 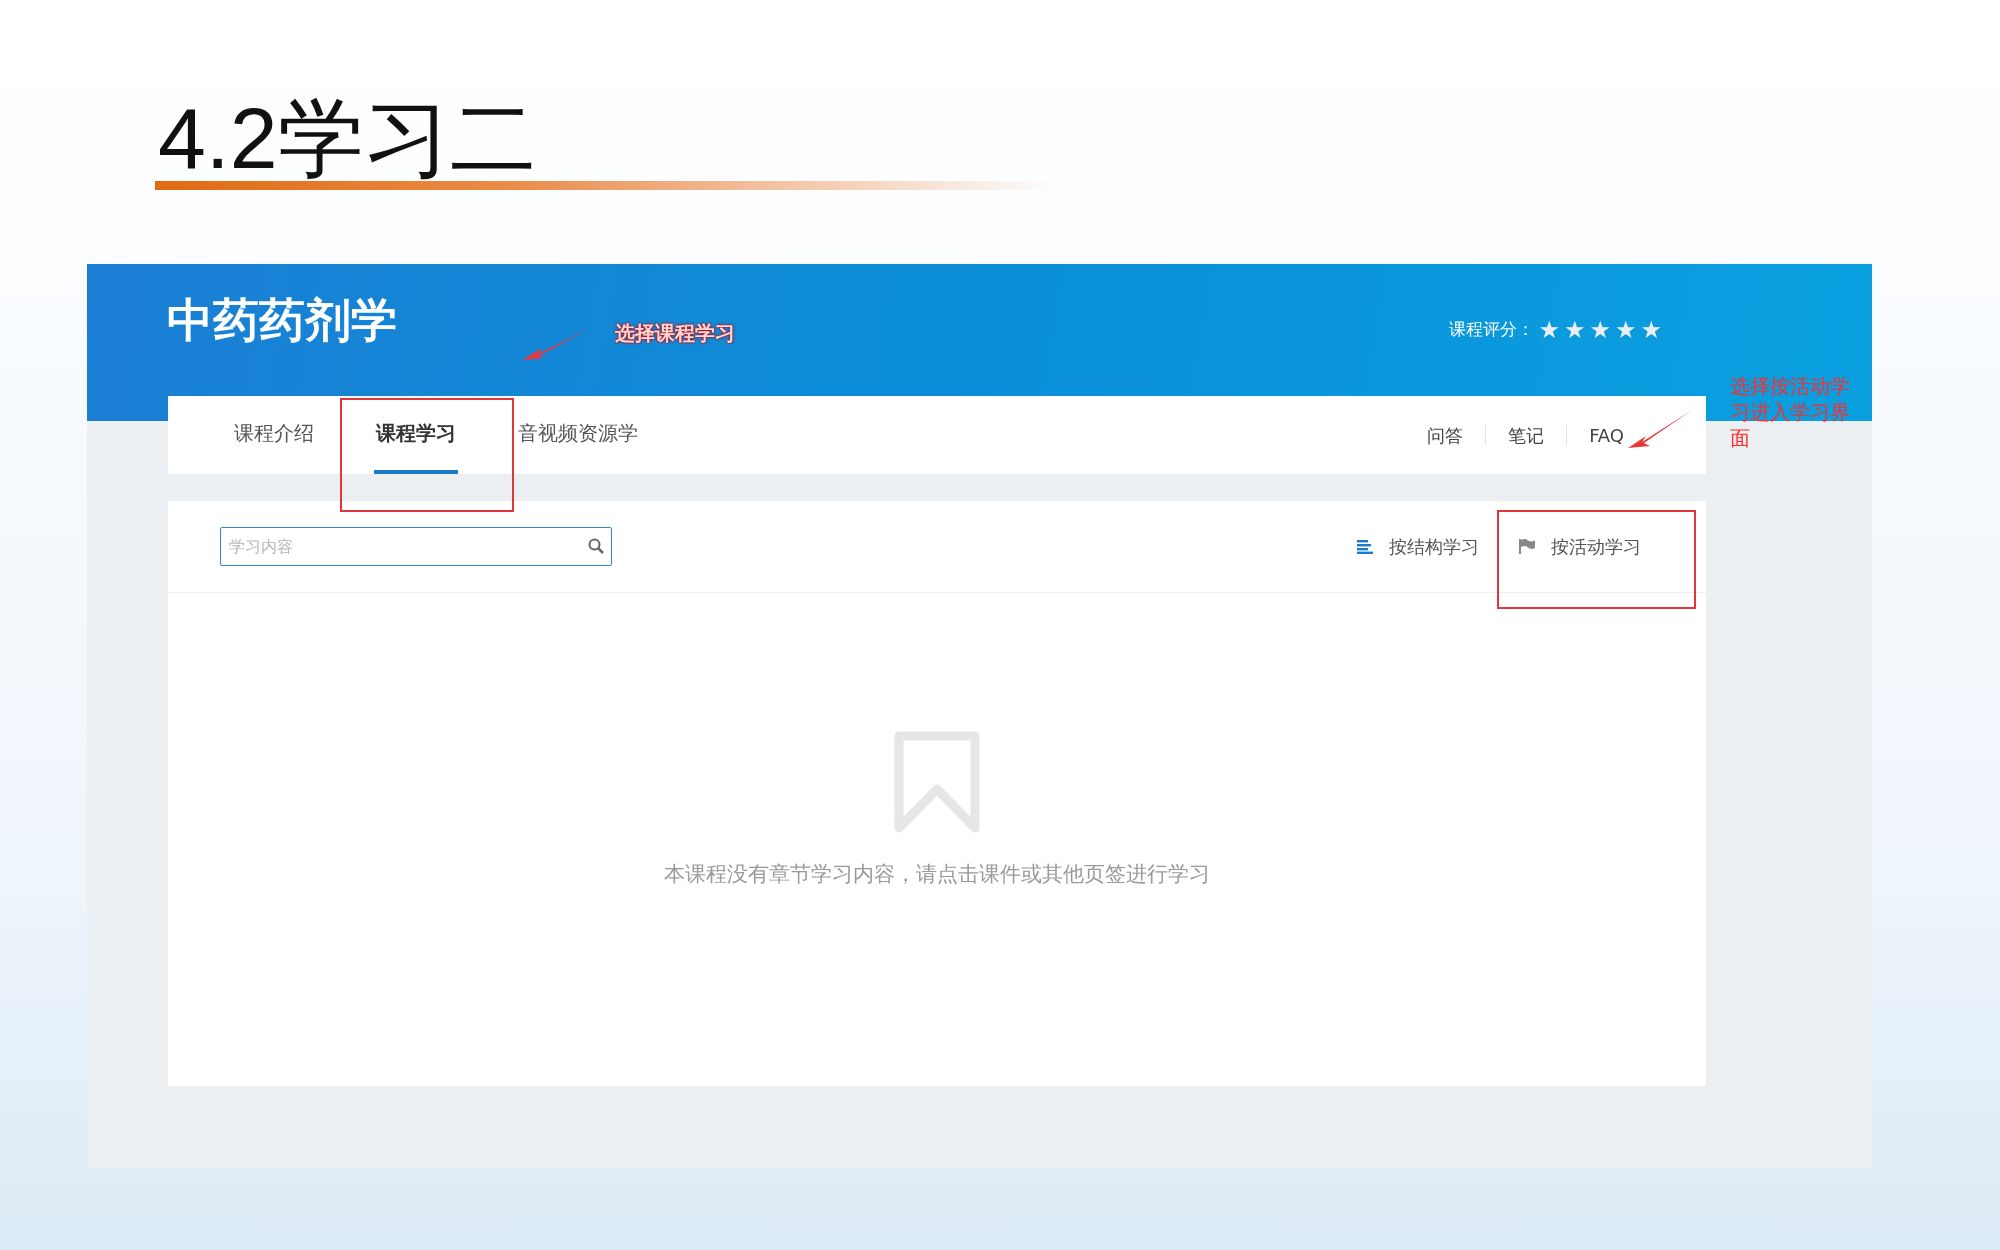 What do you see at coordinates (1580, 546) in the screenshot?
I see `view-mode-button: 按活动学习` at bounding box center [1580, 546].